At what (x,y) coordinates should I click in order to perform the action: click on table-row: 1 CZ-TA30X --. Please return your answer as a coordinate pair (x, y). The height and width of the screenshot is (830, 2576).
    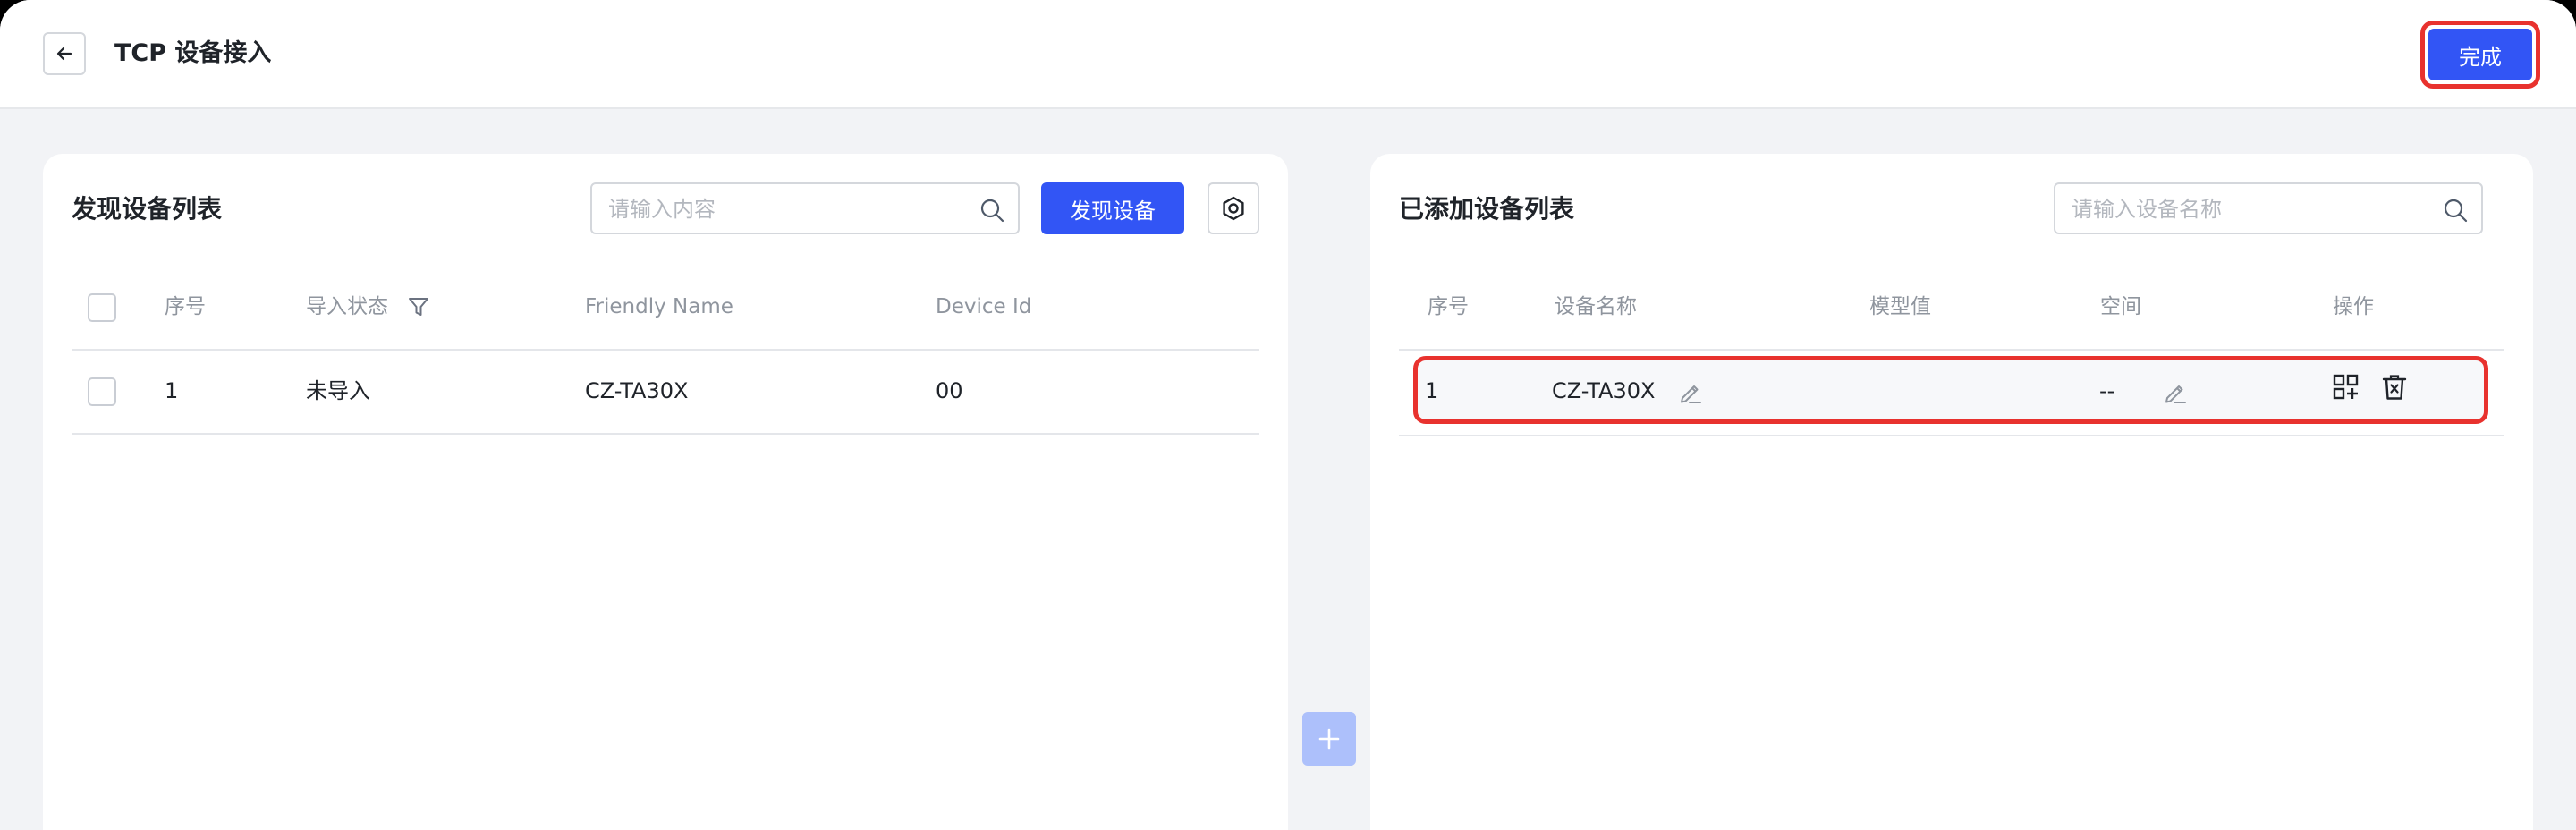
    Looking at the image, I should click on (1950, 390).